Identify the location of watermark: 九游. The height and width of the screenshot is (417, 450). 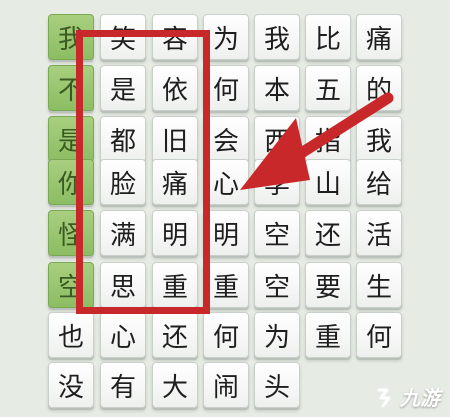
(407, 396).